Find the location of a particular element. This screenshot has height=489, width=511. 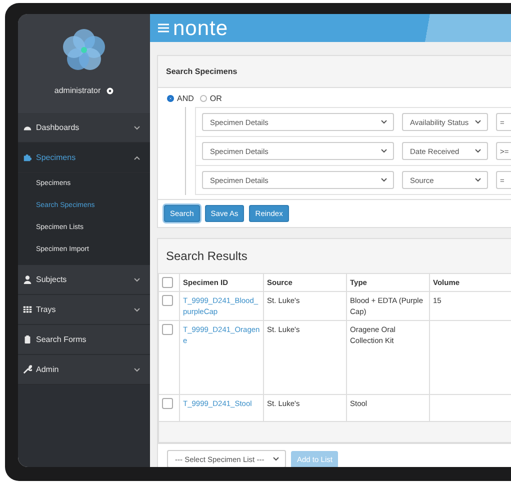

nav-item: Subjects is located at coordinates (84, 280).